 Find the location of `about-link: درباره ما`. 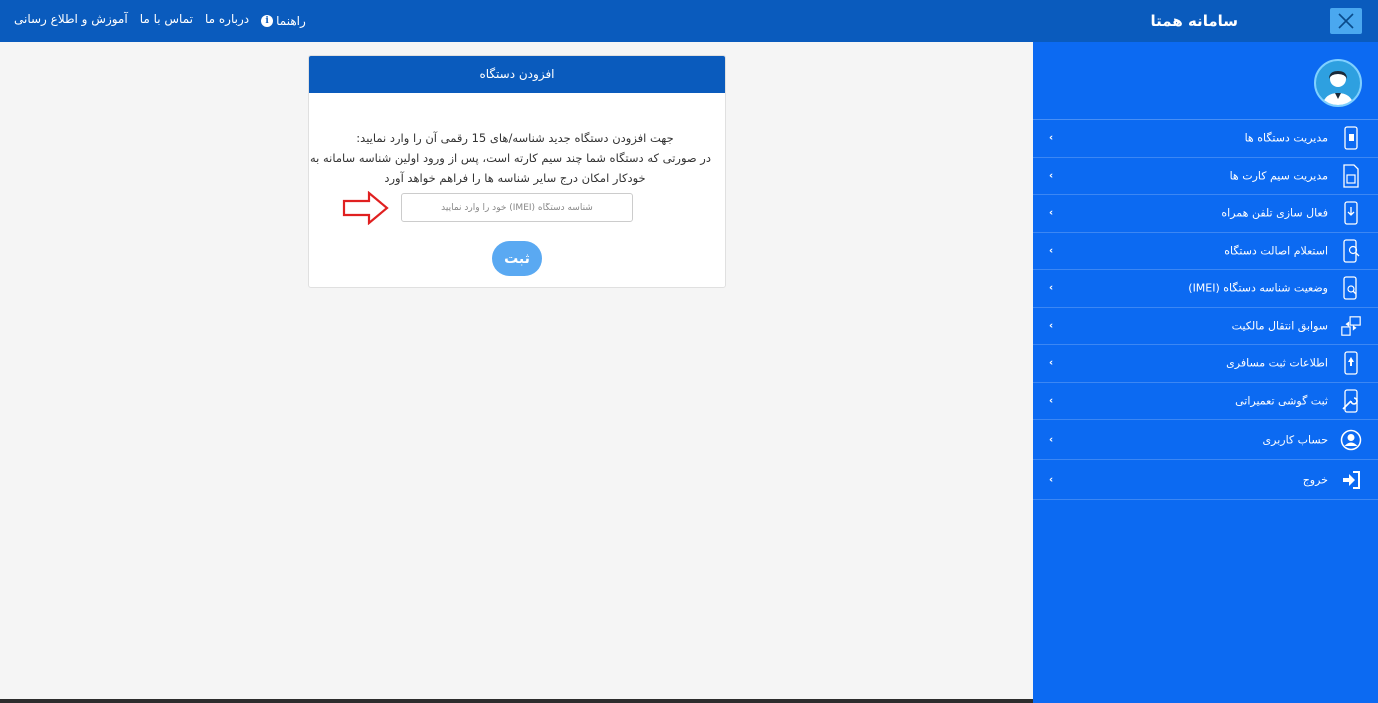

about-link: درباره ما is located at coordinates (227, 21).